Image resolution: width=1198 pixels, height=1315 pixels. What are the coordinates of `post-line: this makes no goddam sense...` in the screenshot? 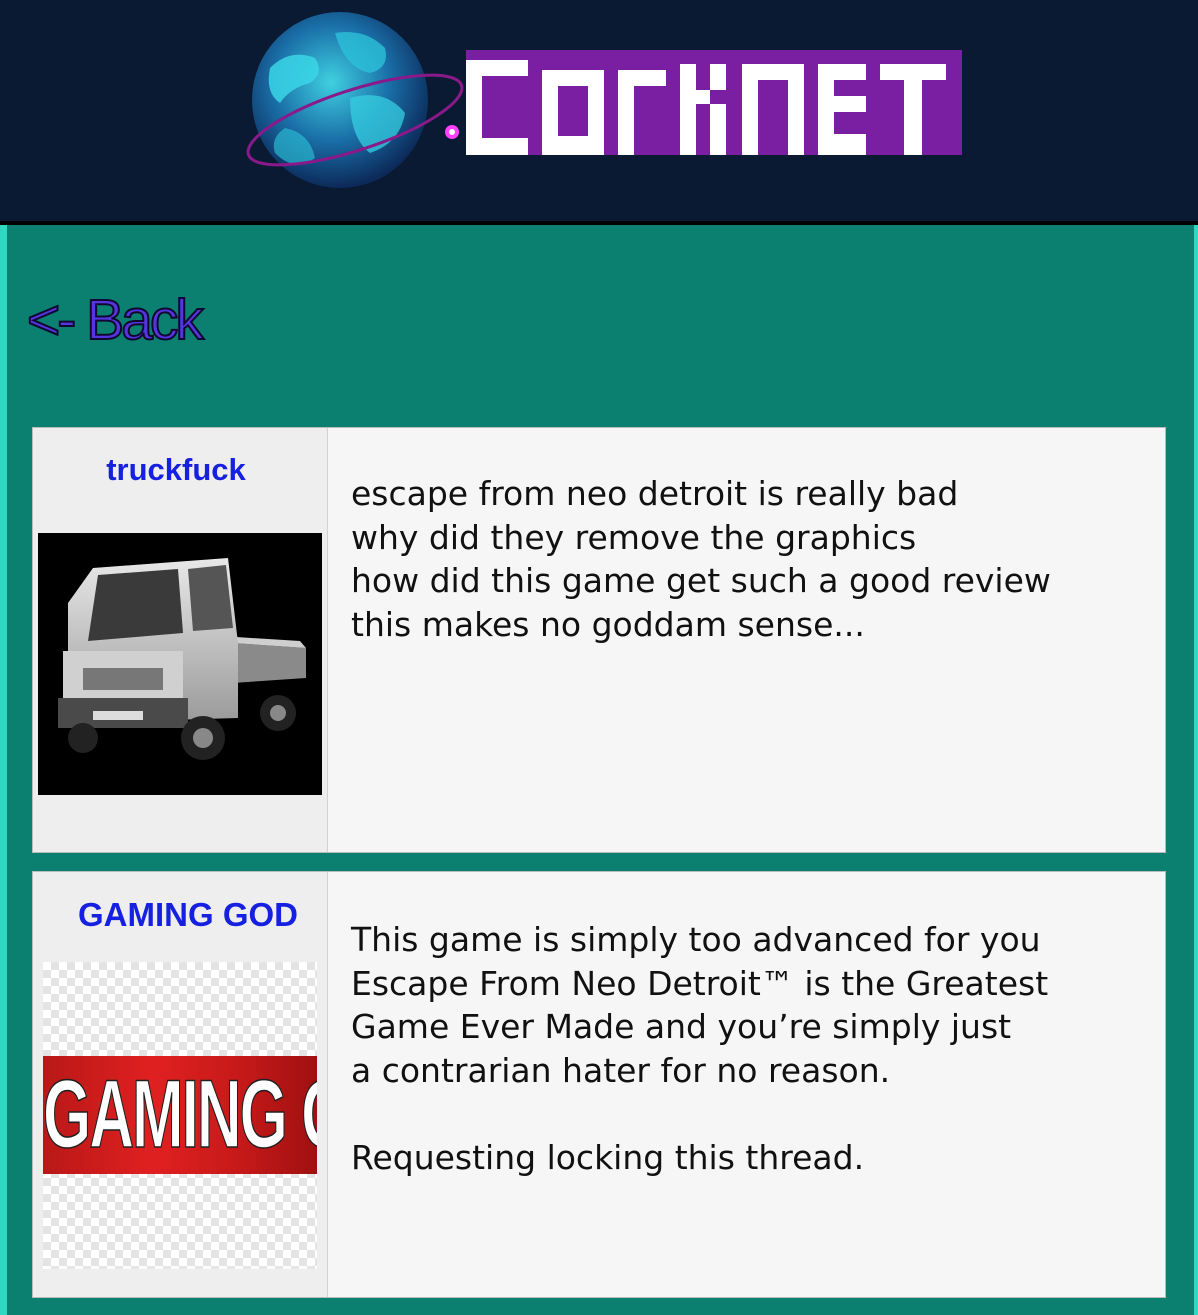 It's located at (608, 624).